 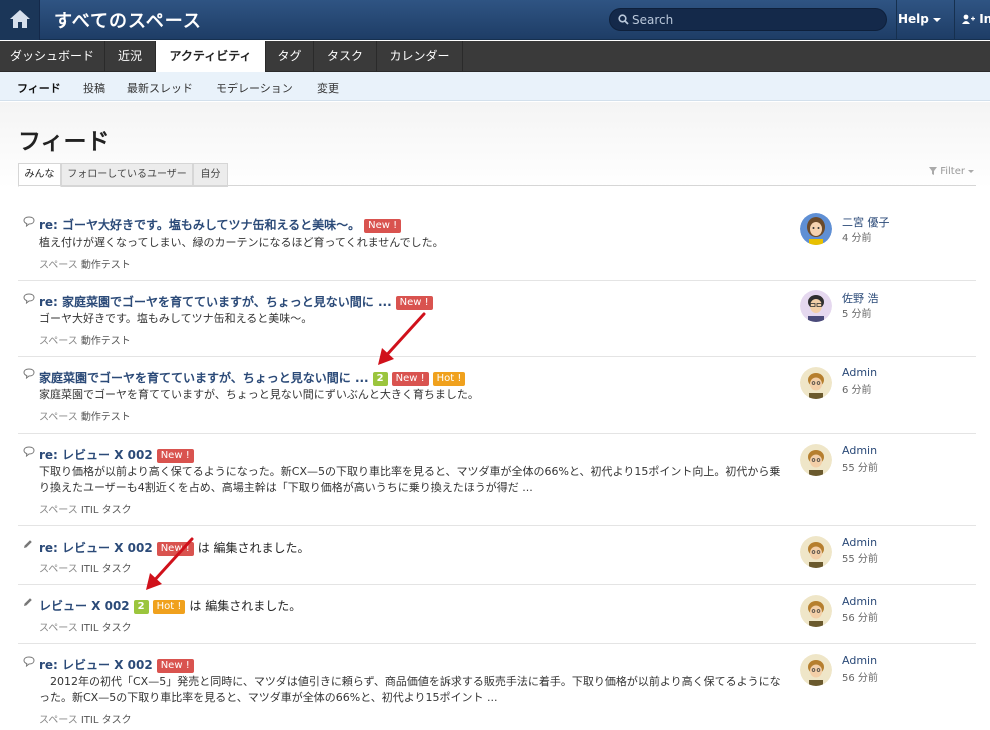 I want to click on user-name: 二宮 優子, so click(x=866, y=222).